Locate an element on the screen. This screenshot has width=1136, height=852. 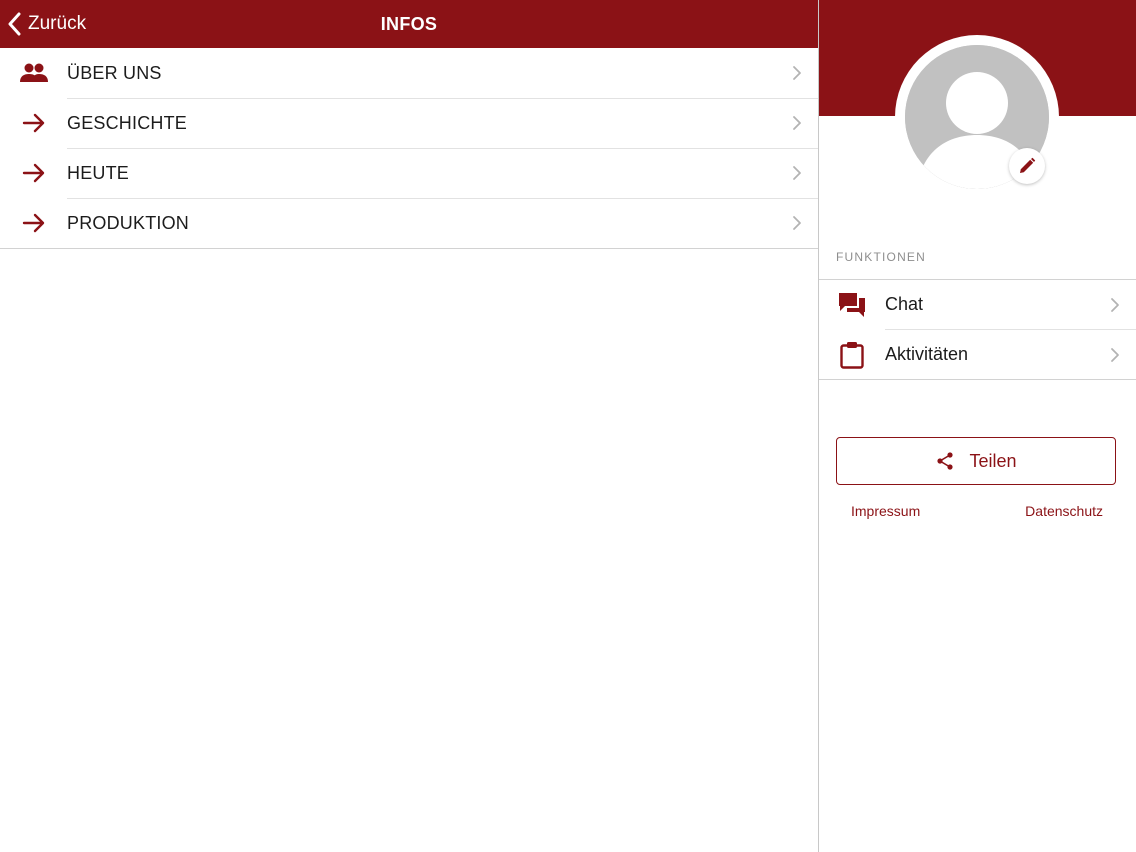
back-button: Zurück is located at coordinates (47, 24).